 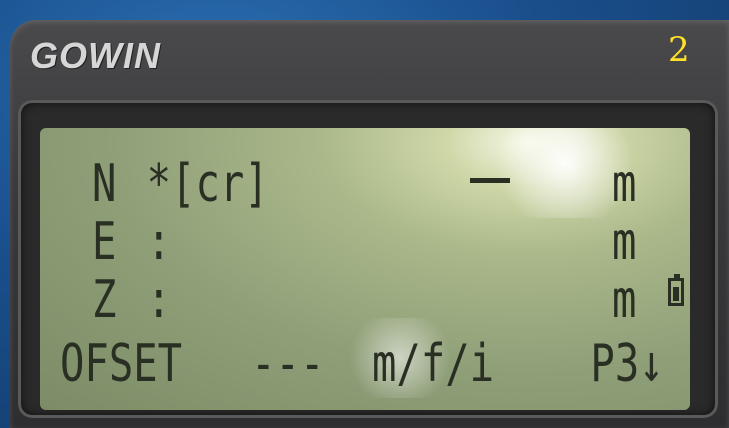 I want to click on row-e-value: :, so click(x=159, y=242).